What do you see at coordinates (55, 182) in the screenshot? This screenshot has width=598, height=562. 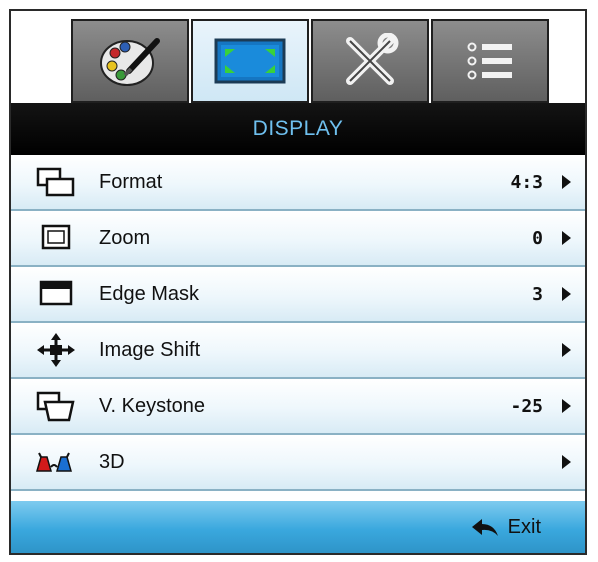 I see `format-icon` at bounding box center [55, 182].